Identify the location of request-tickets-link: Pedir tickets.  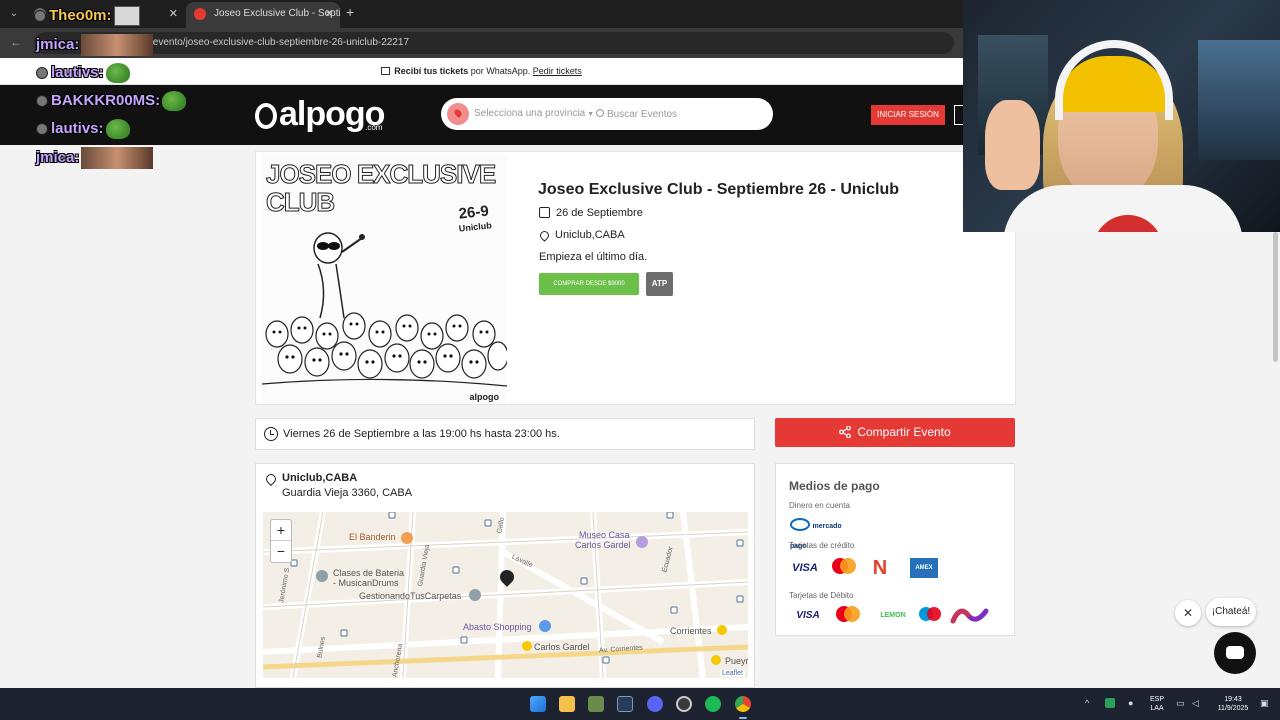
(557, 71).